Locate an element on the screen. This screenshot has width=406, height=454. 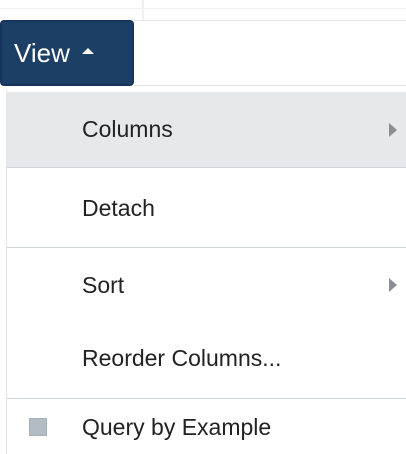
menu-item-query-by-example: Query by Example is located at coordinates (206, 427).